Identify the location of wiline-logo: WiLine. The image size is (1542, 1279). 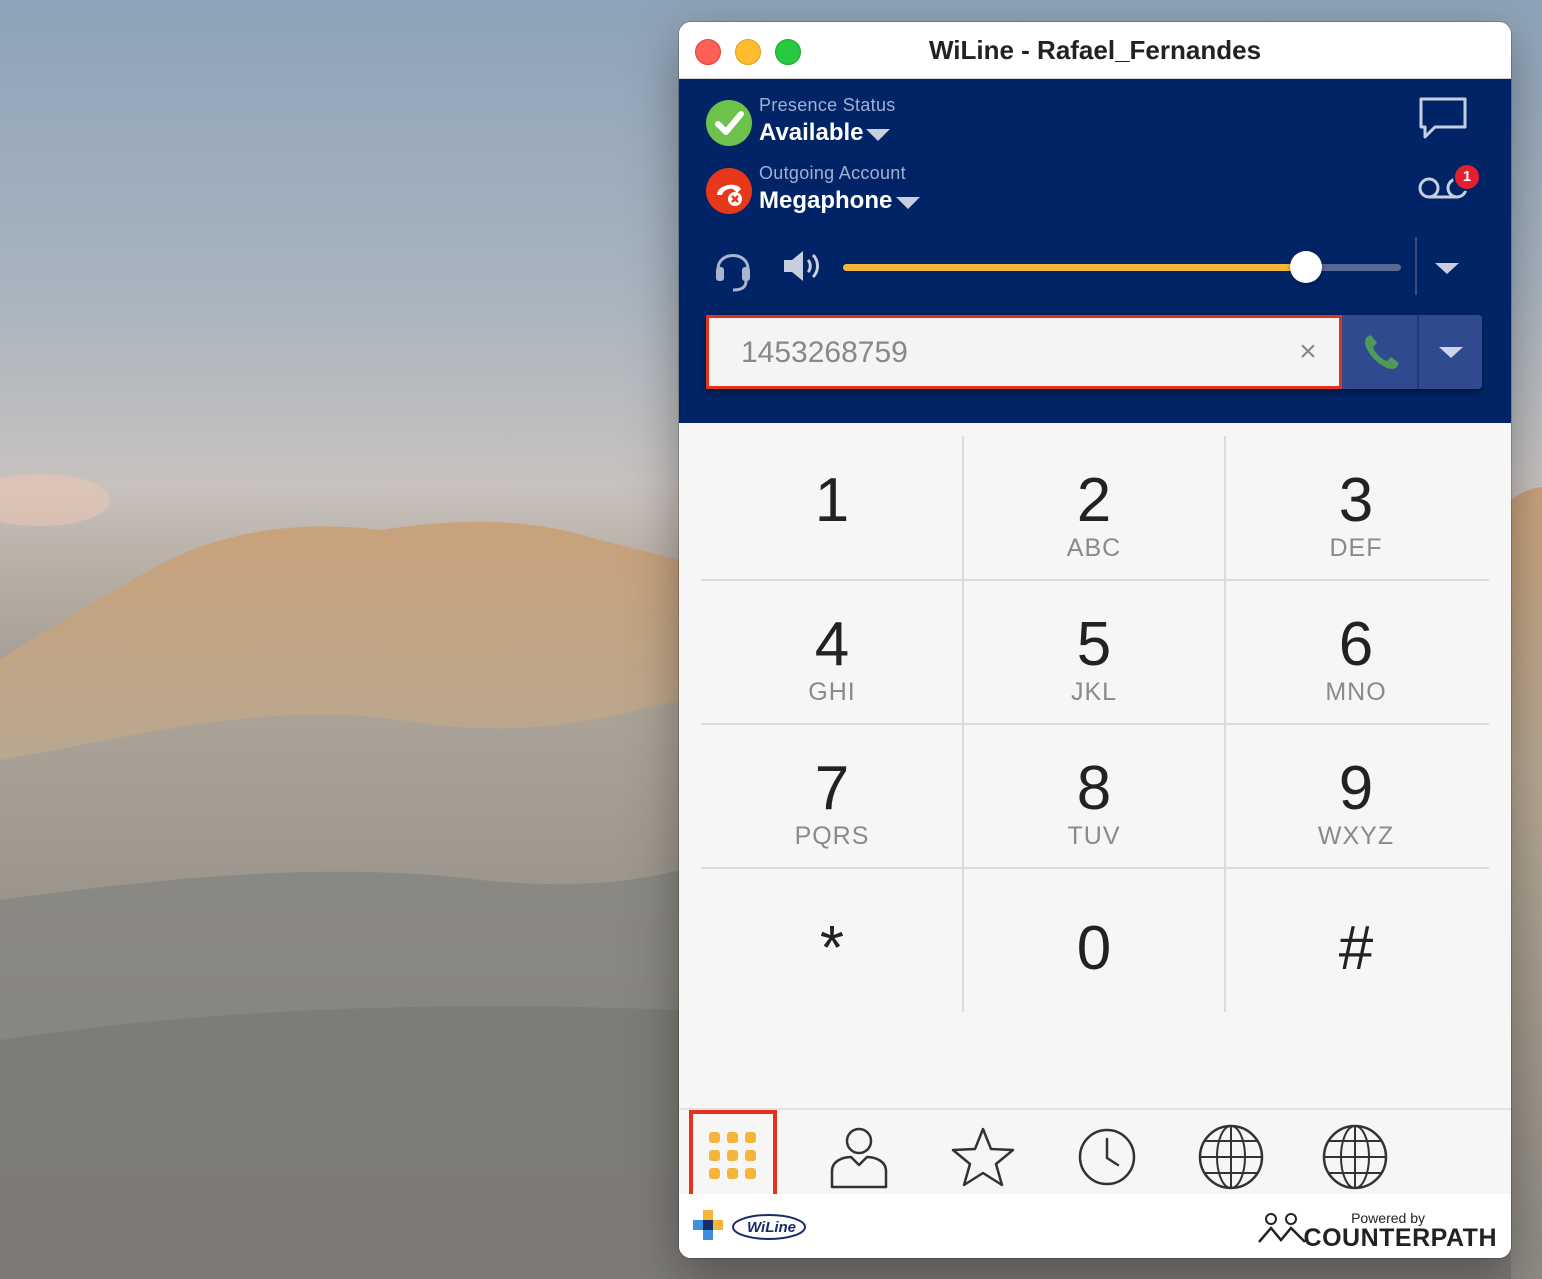
(753, 1227).